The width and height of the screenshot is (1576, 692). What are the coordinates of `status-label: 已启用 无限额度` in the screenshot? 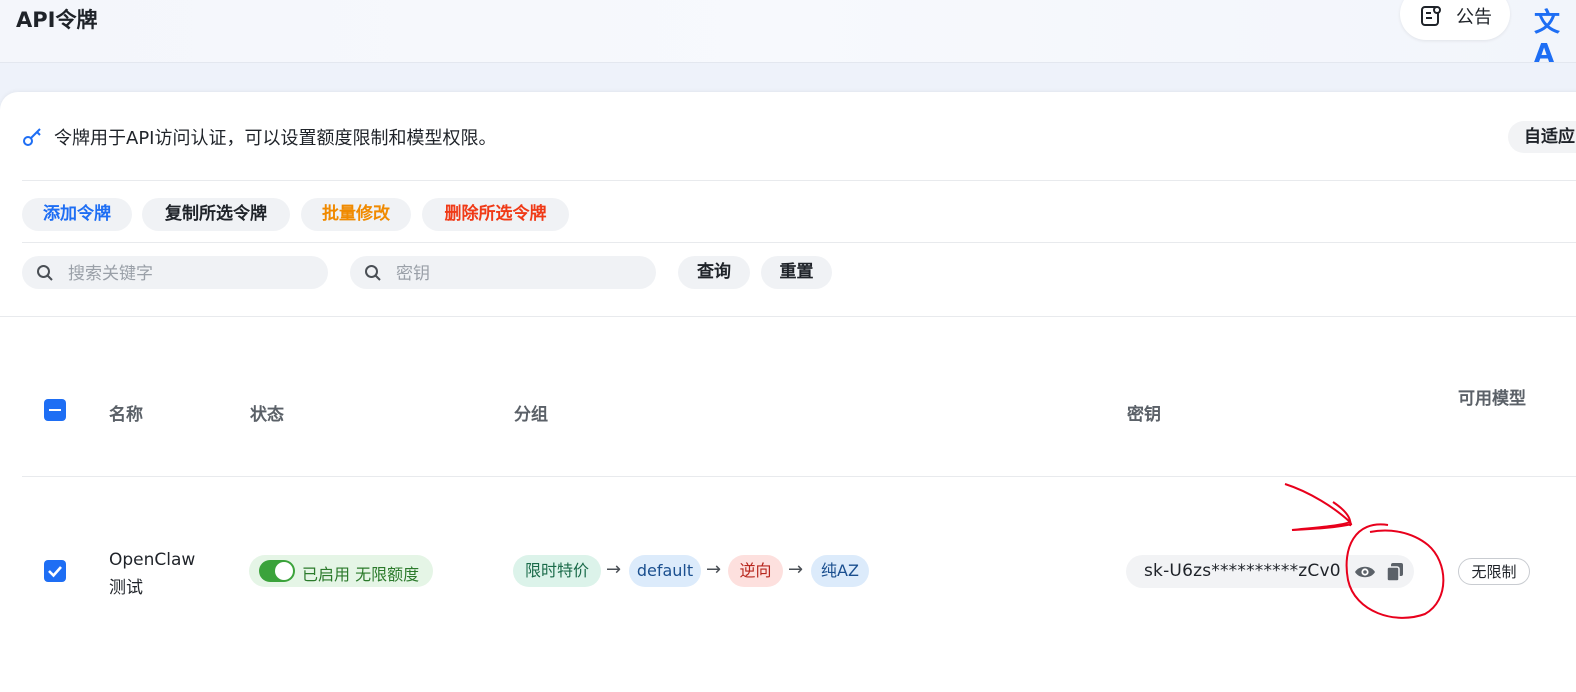 It's located at (361, 574).